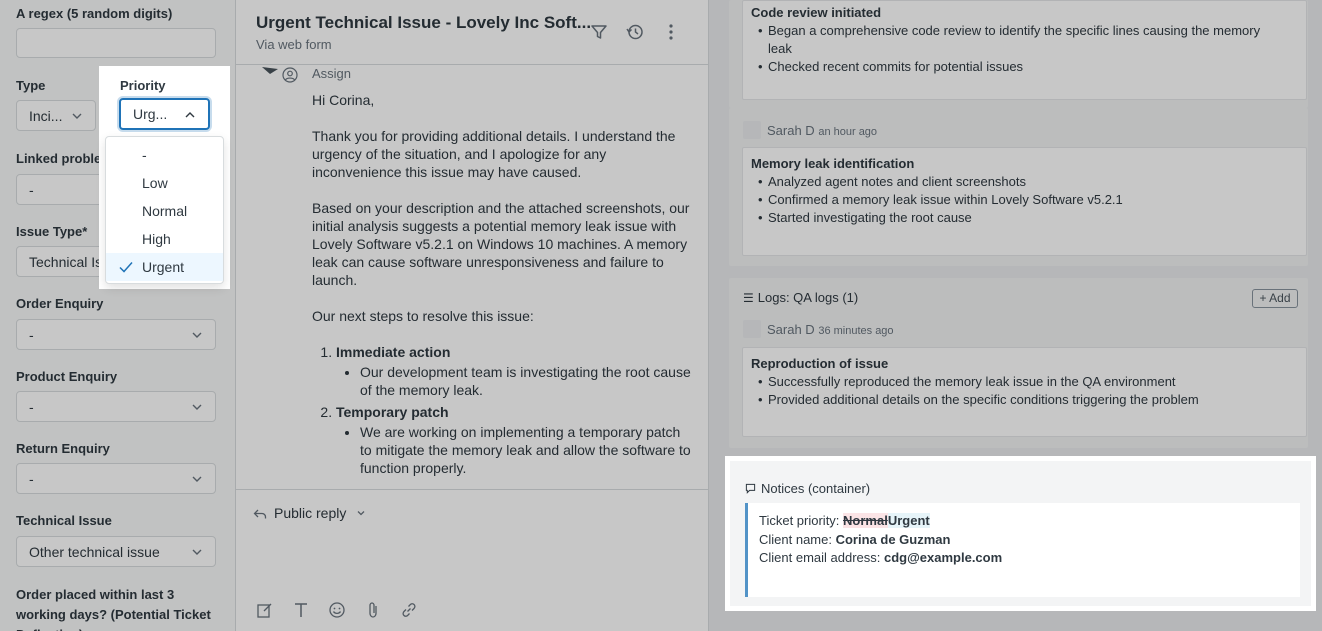 This screenshot has width=1322, height=631. What do you see at coordinates (635, 32) in the screenshot?
I see `history-icon` at bounding box center [635, 32].